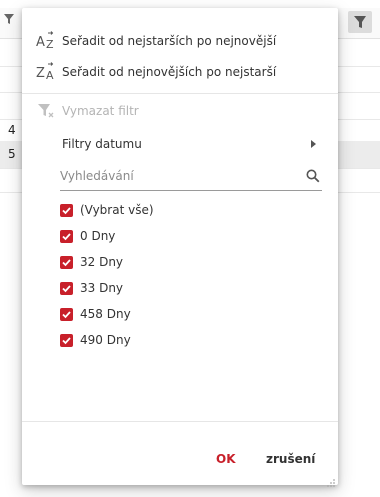  What do you see at coordinates (180, 421) in the screenshot?
I see `footer-divider` at bounding box center [180, 421].